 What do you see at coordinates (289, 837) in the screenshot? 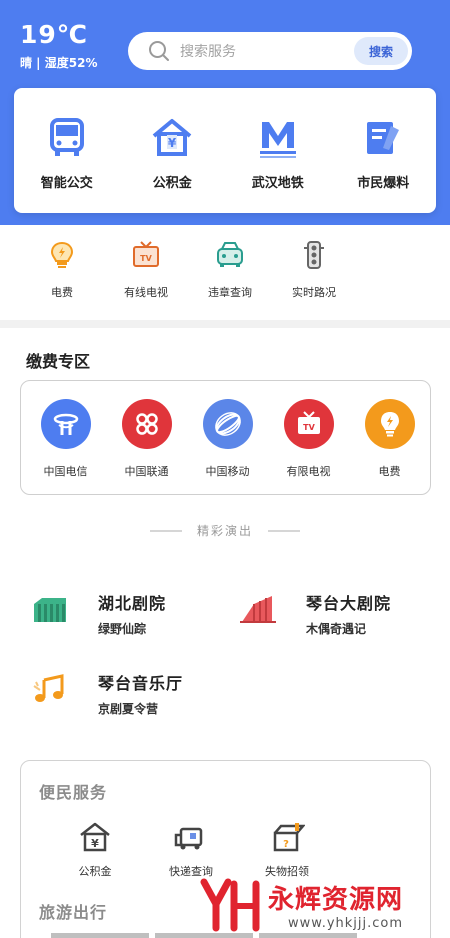
I see `lost-found-box-icon: ?` at bounding box center [289, 837].